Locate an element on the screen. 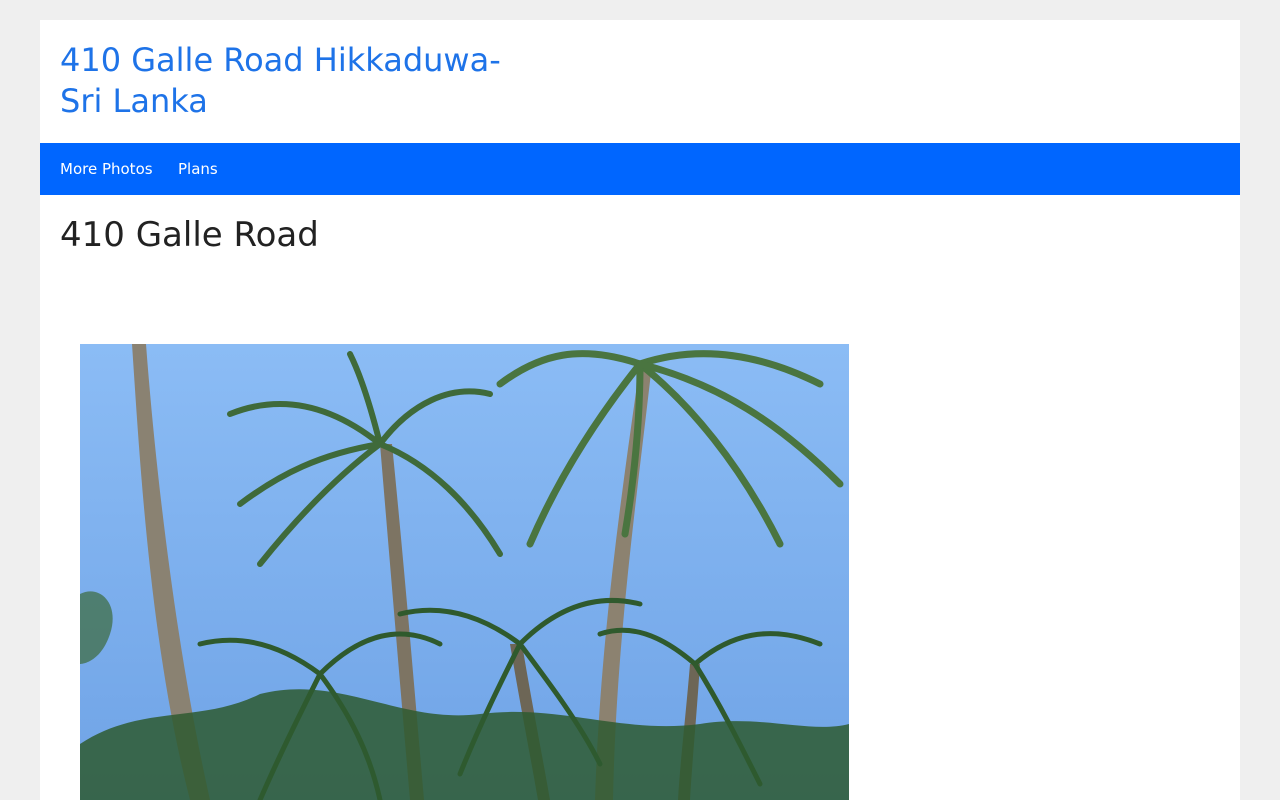 This screenshot has height=800, width=1280. page-title: 410 Galle Road is located at coordinates (189, 235).